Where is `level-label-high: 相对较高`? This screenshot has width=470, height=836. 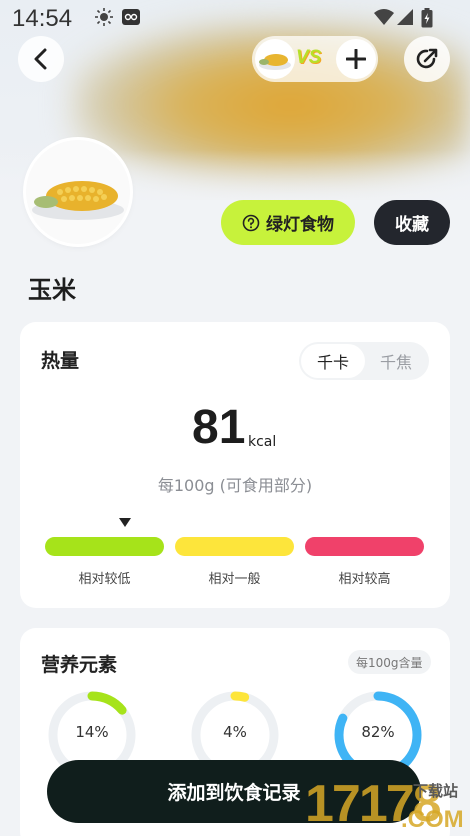 level-label-high: 相对较高 is located at coordinates (364, 579).